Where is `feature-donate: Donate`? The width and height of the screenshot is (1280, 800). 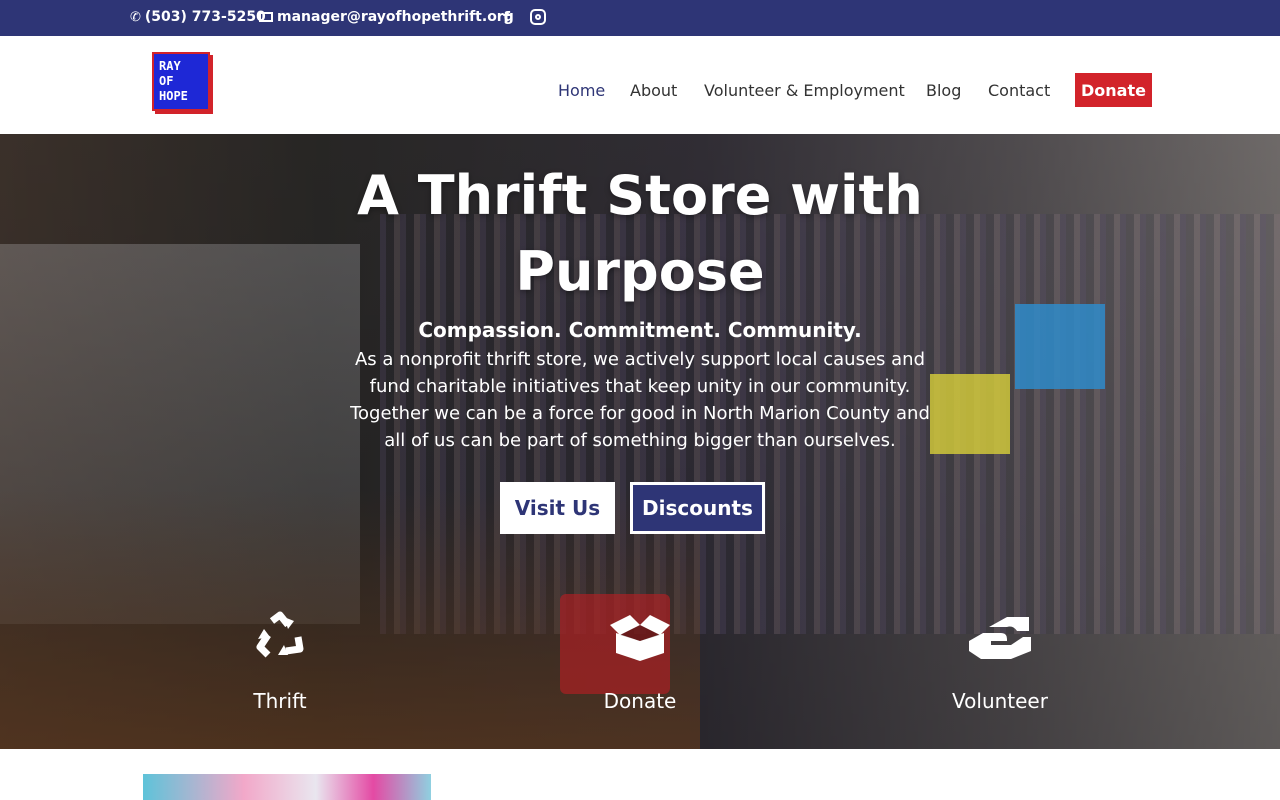 feature-donate: Donate is located at coordinates (640, 661).